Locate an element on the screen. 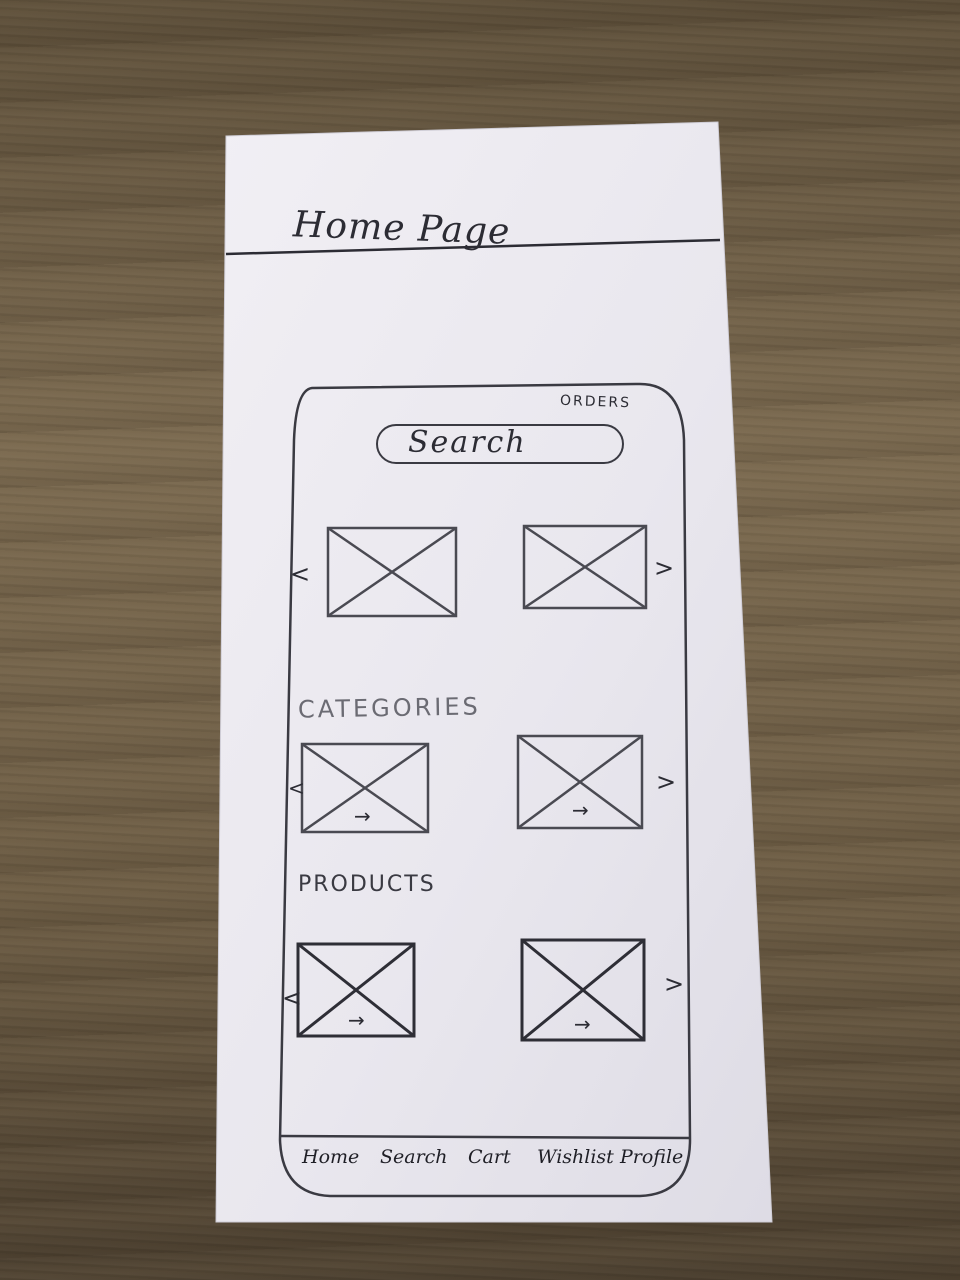 The image size is (960, 1280). banner-next-arrow: > is located at coordinates (664, 568).